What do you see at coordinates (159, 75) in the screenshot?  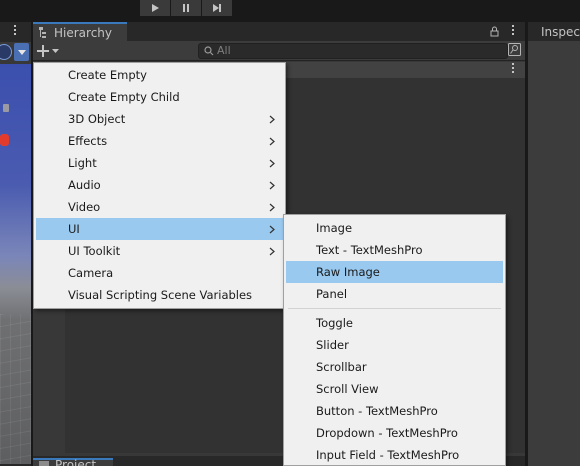 I see `menu-item-create-empty: Create Empty` at bounding box center [159, 75].